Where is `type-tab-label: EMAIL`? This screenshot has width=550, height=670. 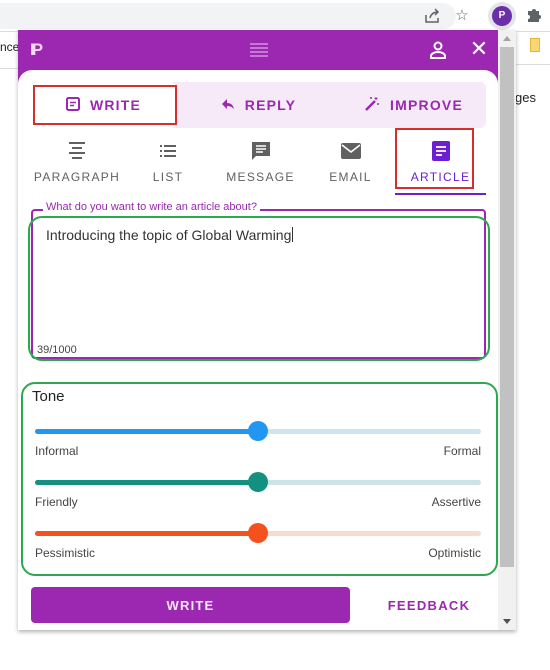 type-tab-label: EMAIL is located at coordinates (350, 177).